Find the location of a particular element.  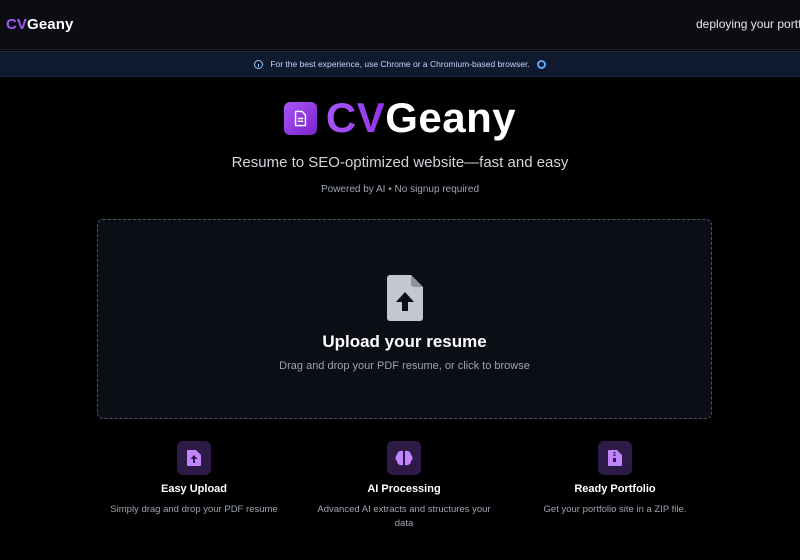

nav-logo-rest: Geany is located at coordinates (50, 24).